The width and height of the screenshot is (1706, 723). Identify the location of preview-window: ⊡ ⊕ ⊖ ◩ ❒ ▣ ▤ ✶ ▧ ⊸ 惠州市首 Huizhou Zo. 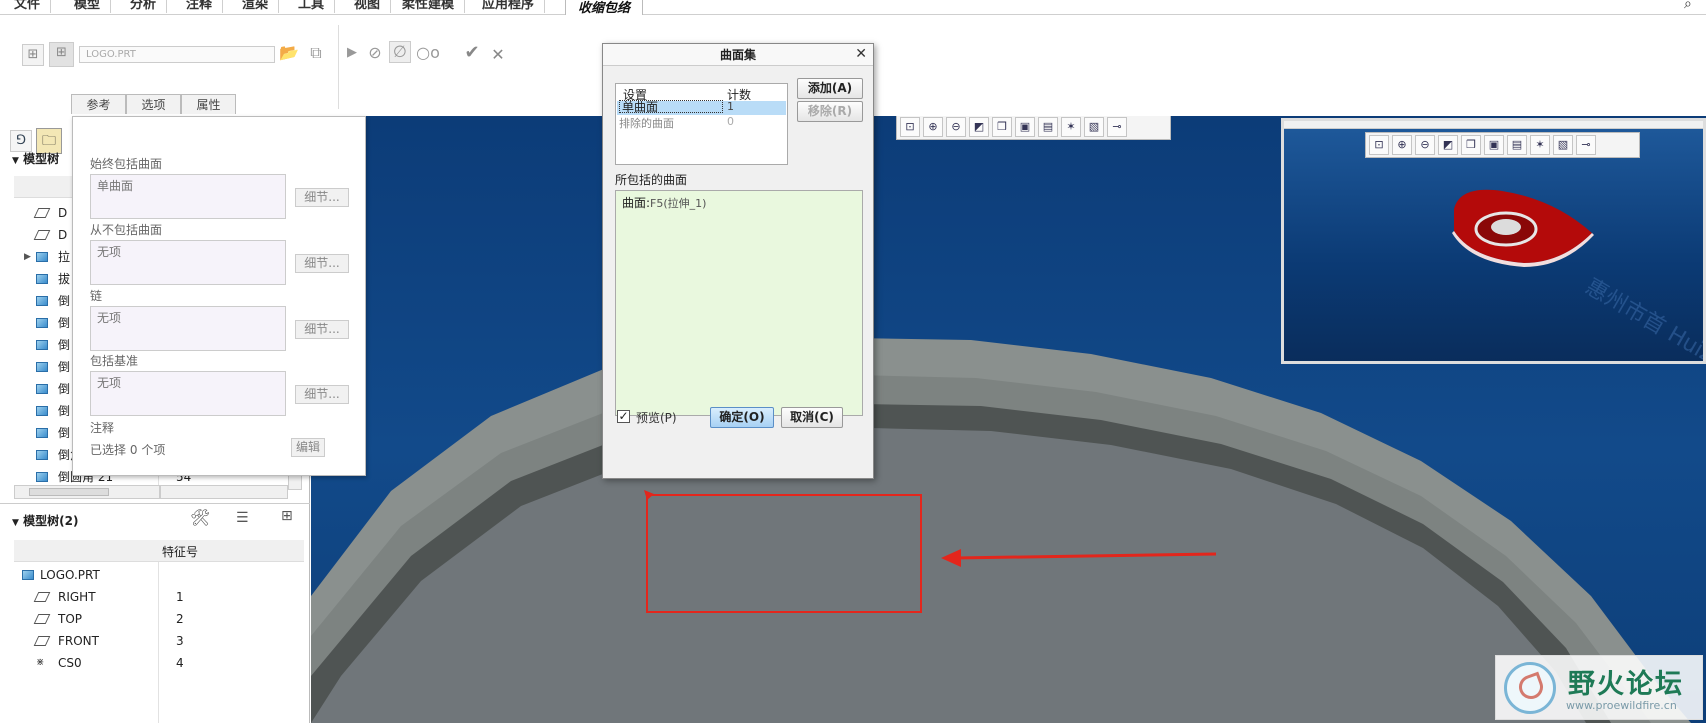
(1493, 241).